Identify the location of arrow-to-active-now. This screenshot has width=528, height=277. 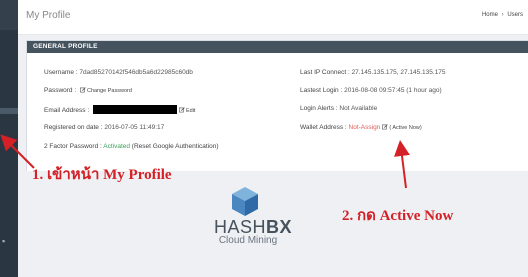
(402, 164).